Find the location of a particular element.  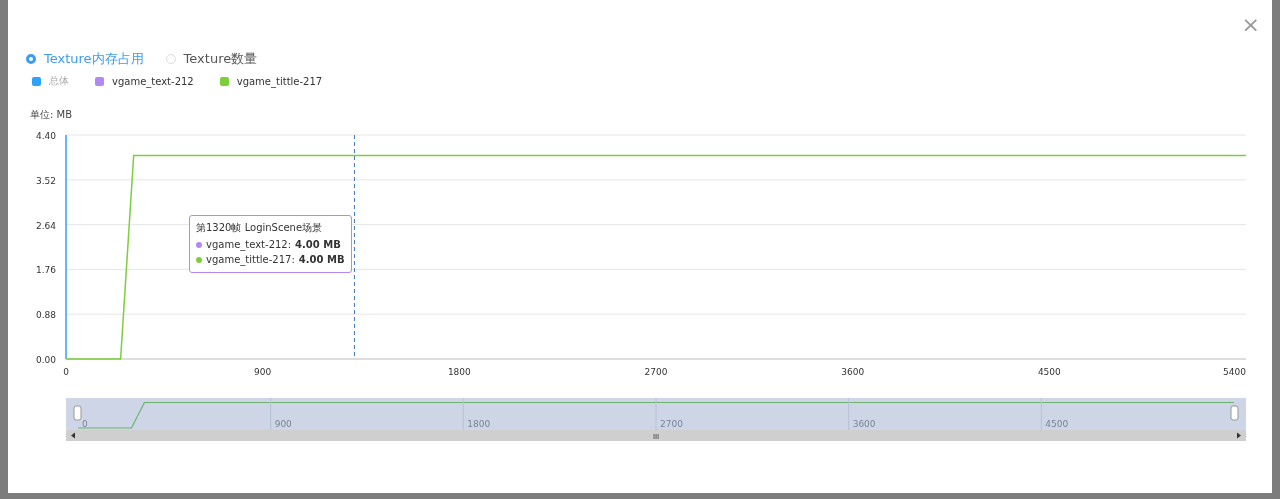

slider-tick-label: 1800 is located at coordinates (479, 424).